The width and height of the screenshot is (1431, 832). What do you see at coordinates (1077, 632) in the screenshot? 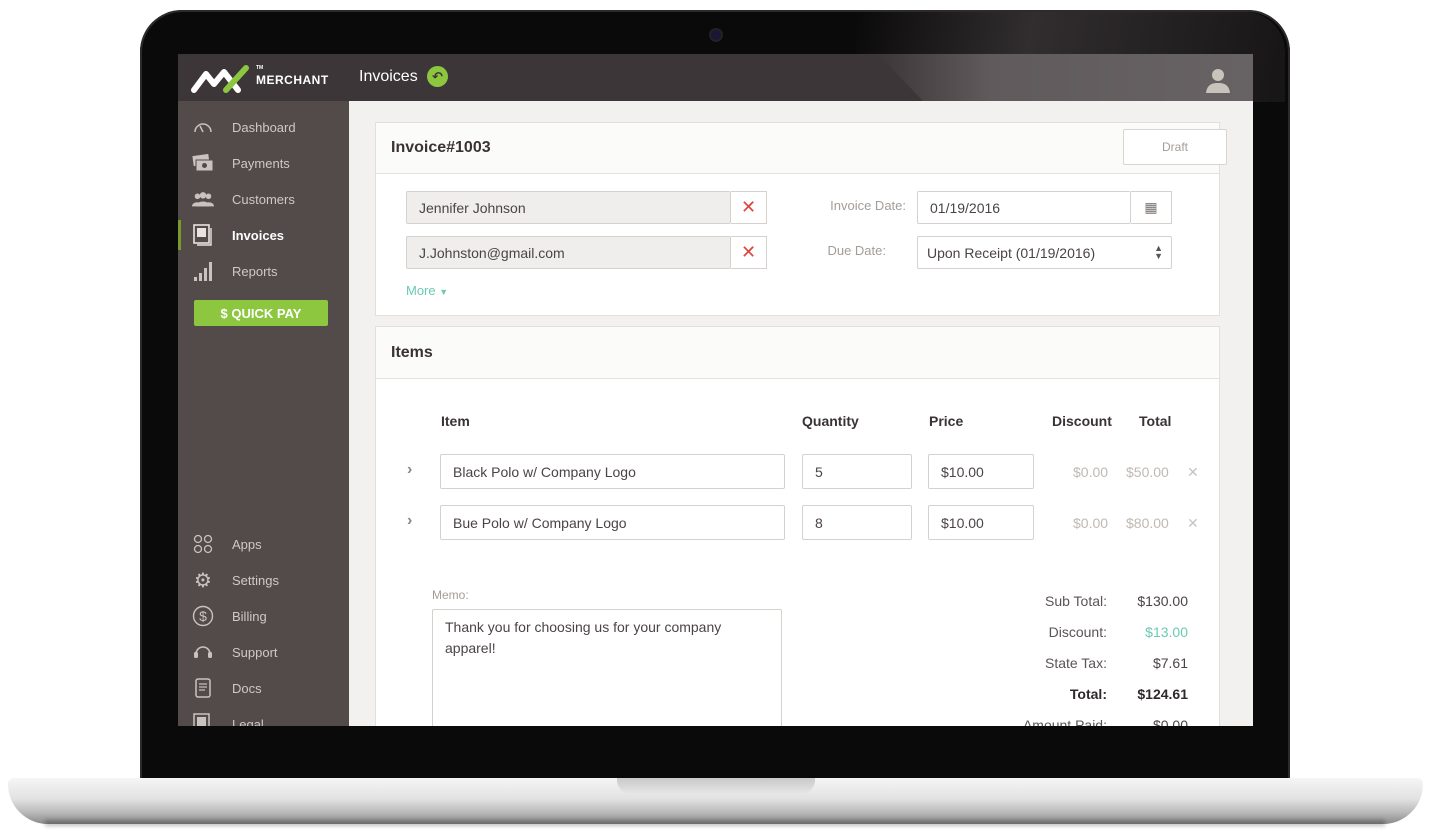
I see `discount-label: Discount:` at bounding box center [1077, 632].